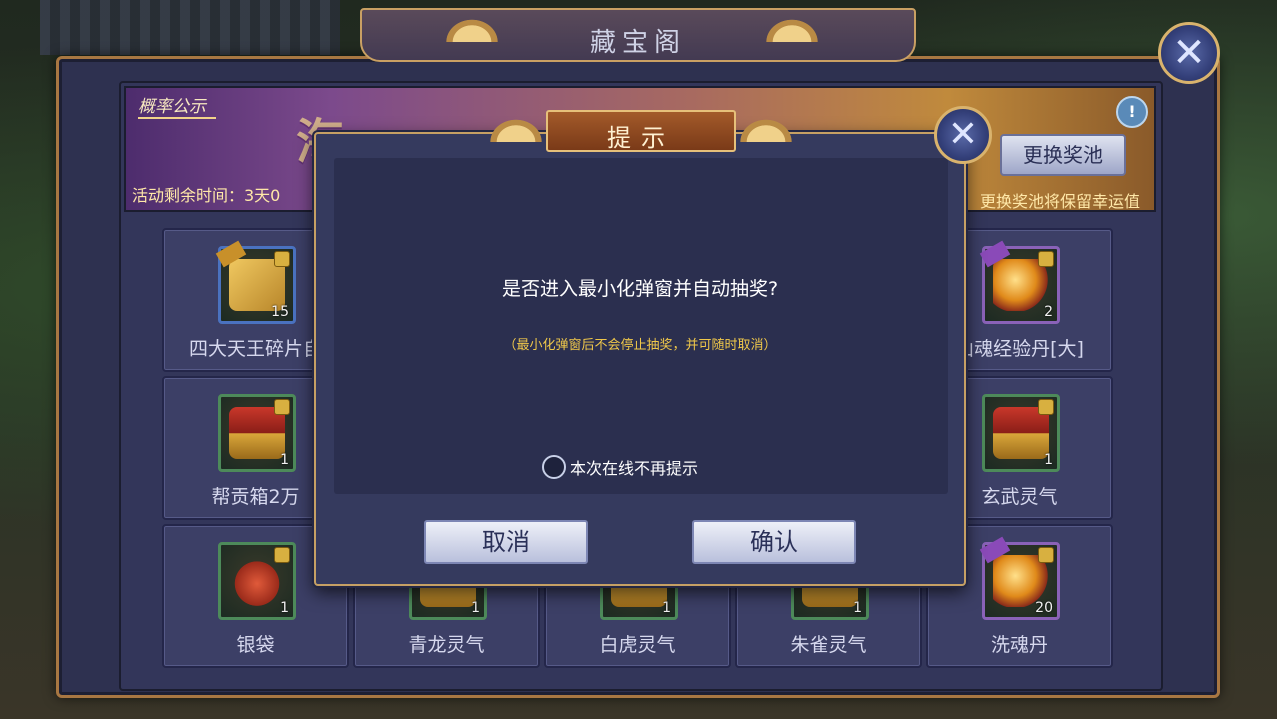 The image size is (1277, 719). I want to click on dialog-note: （最小化弹窗后不会停止抽奖，并可随时取消）, so click(640, 345).